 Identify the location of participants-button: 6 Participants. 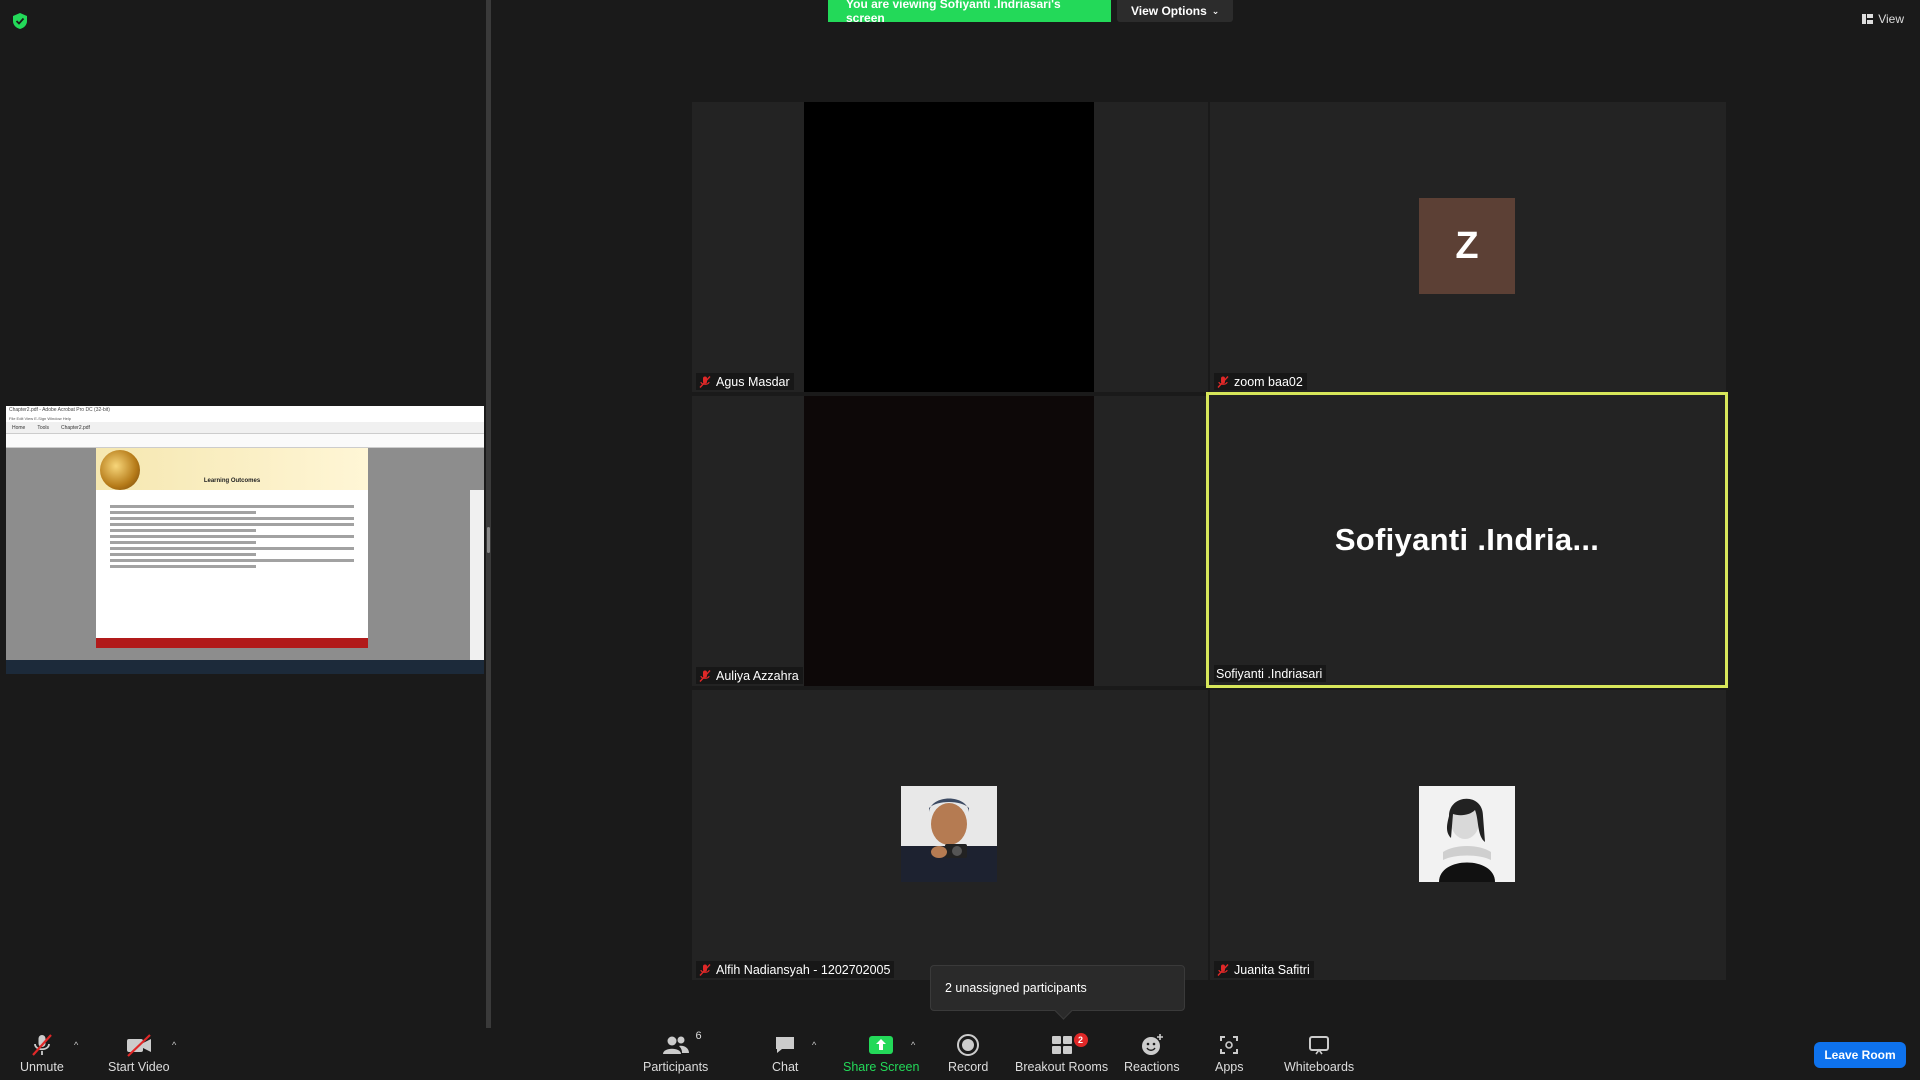
(676, 1052).